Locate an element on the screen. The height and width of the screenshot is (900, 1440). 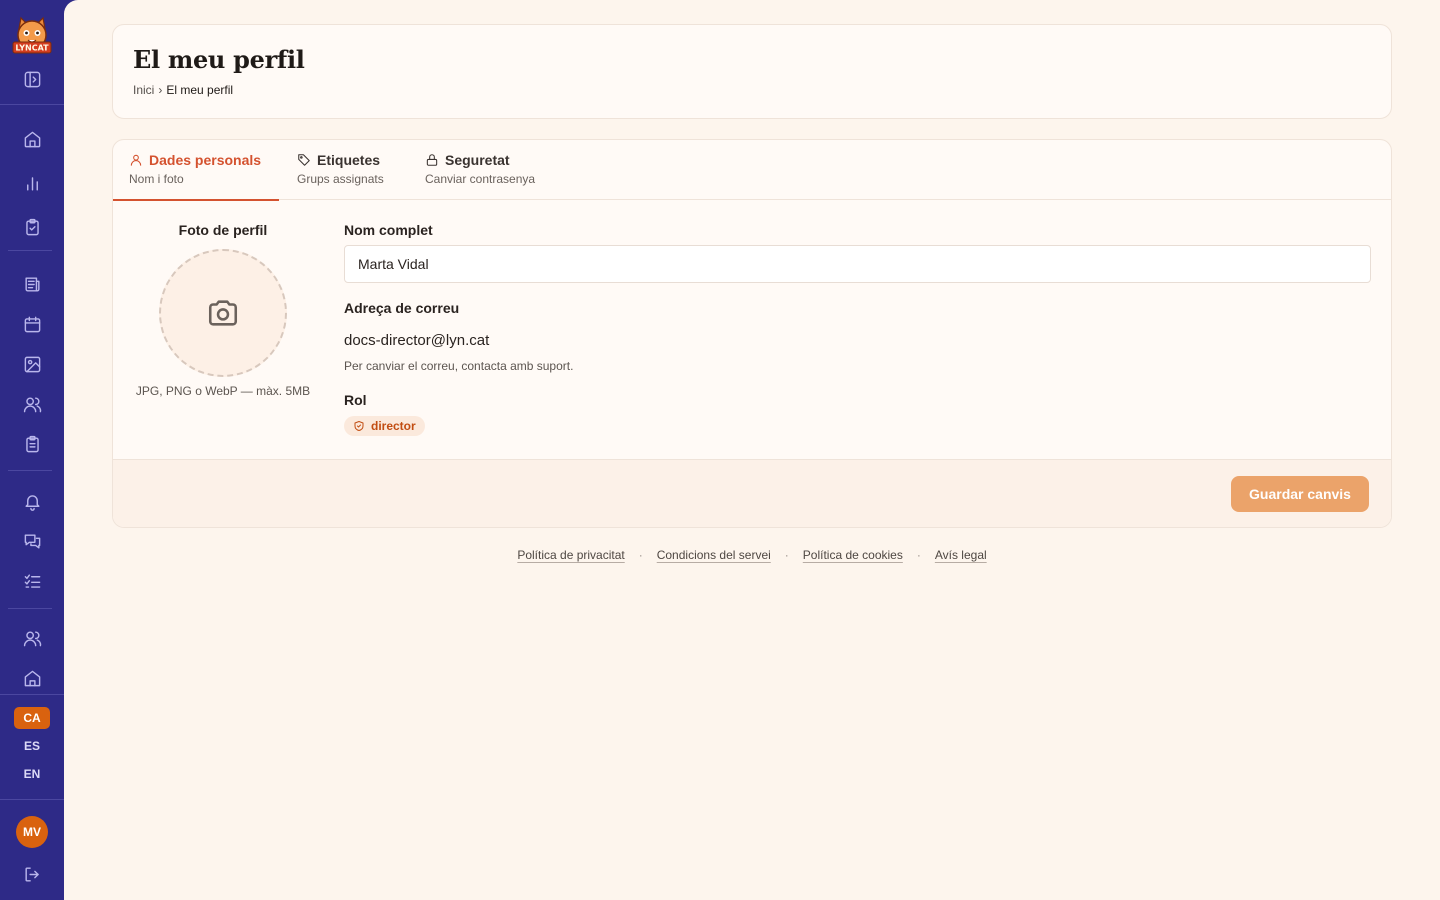
user-icon is located at coordinates (136, 160).